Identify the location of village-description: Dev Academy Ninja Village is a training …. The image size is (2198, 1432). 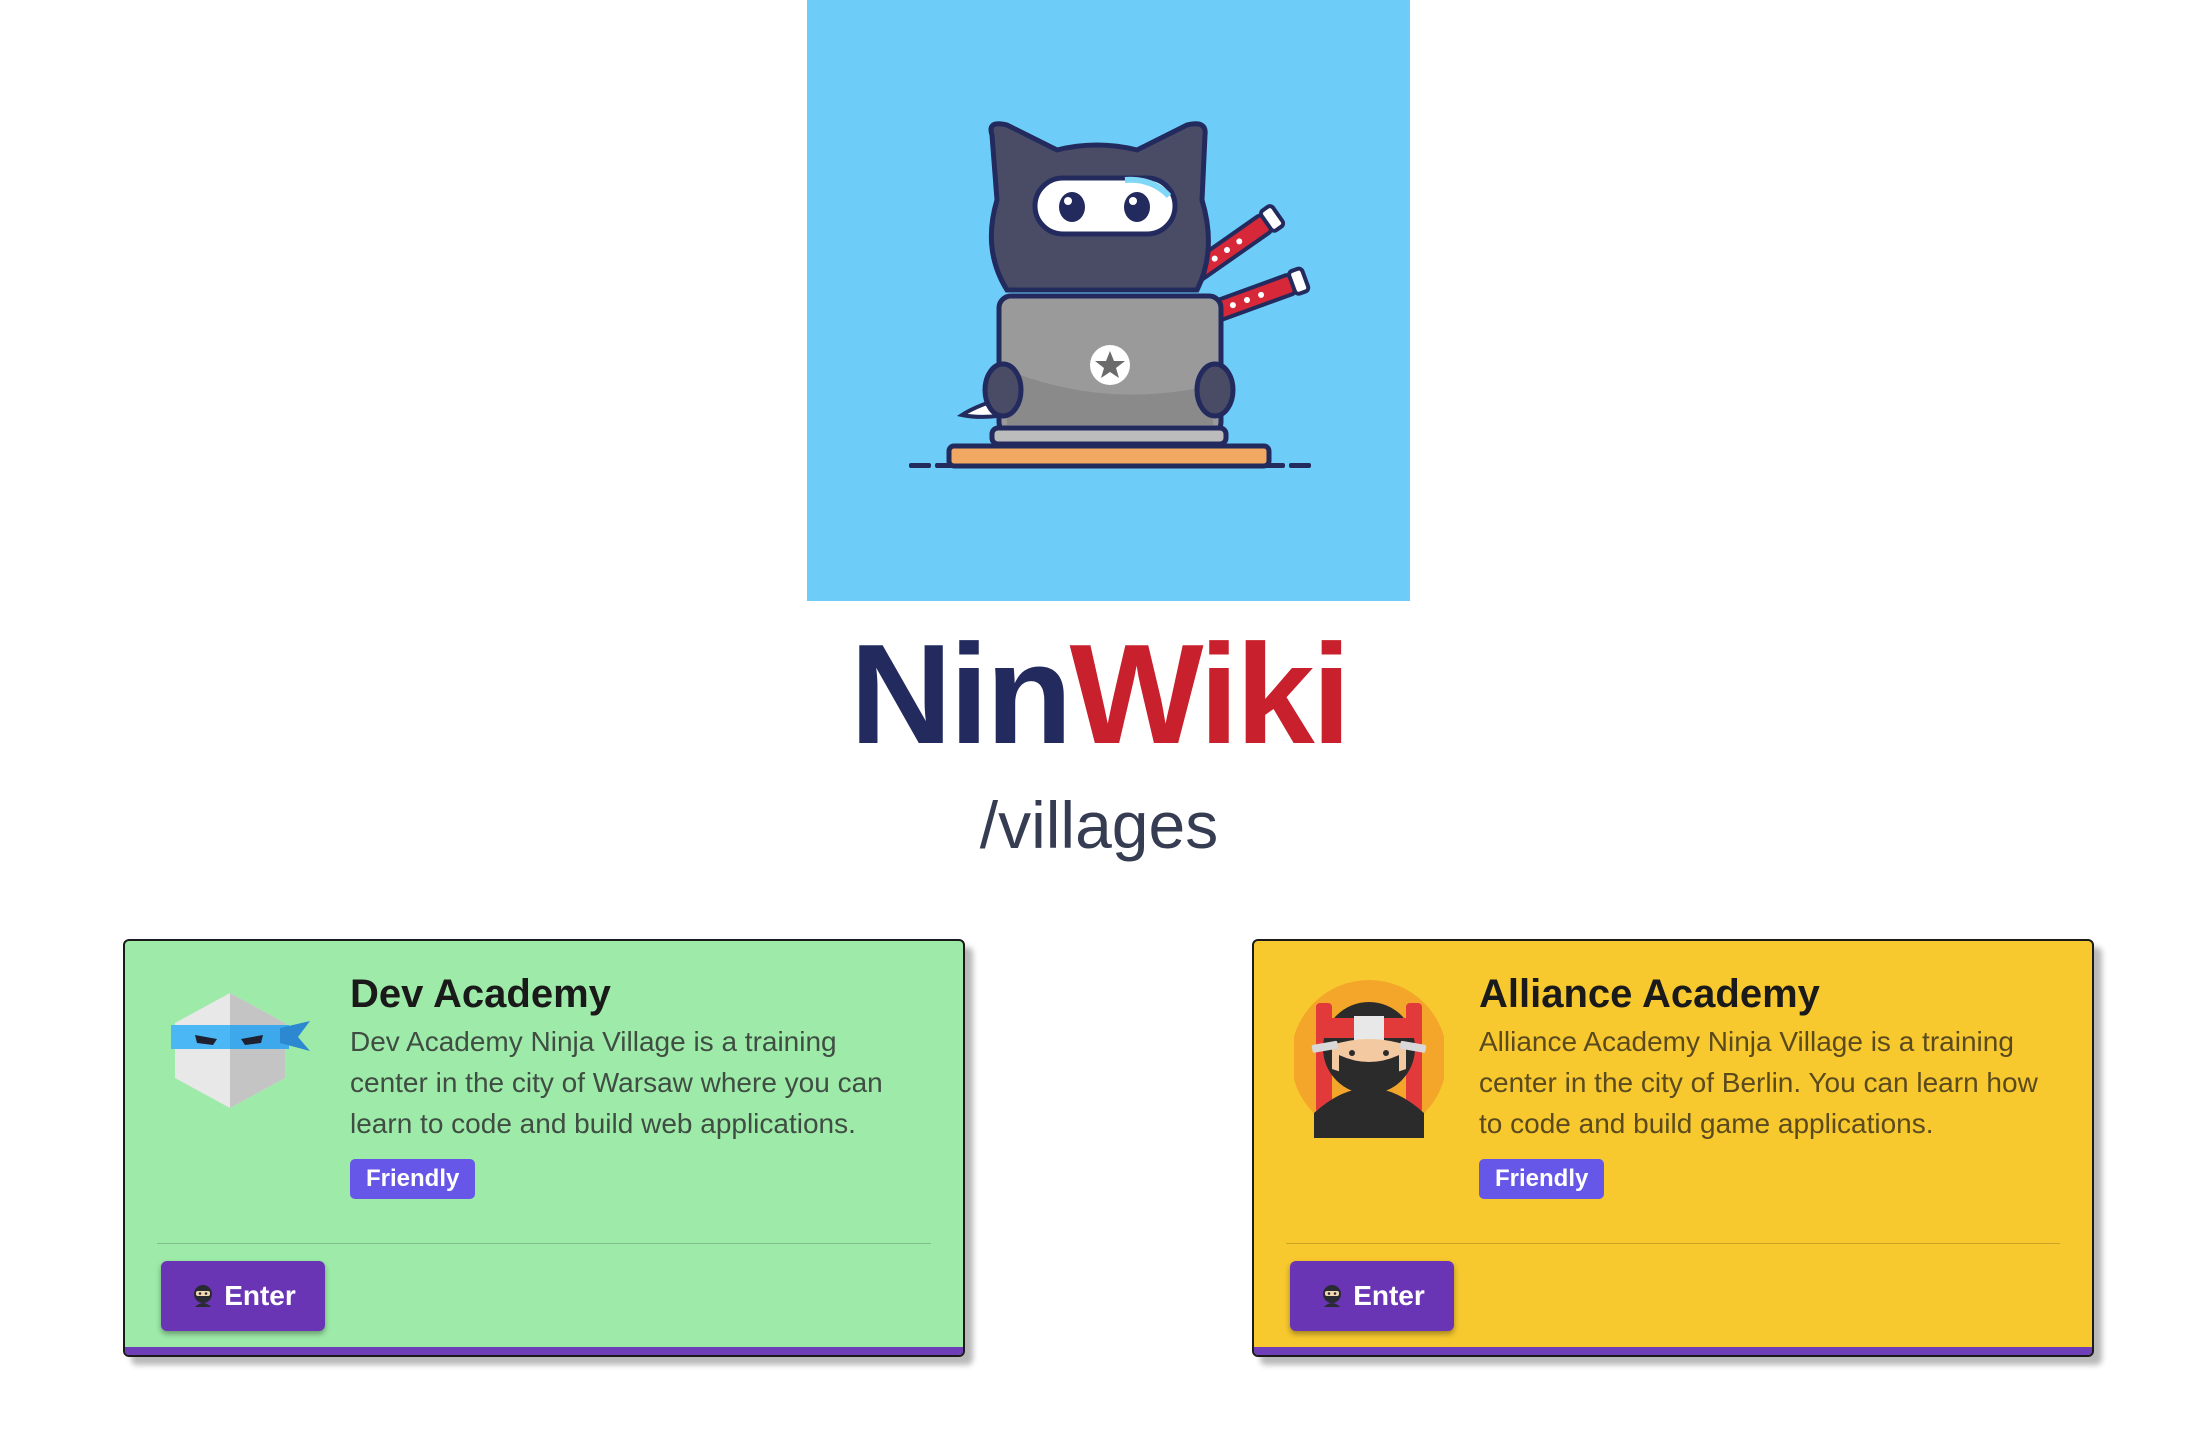
(616, 1082).